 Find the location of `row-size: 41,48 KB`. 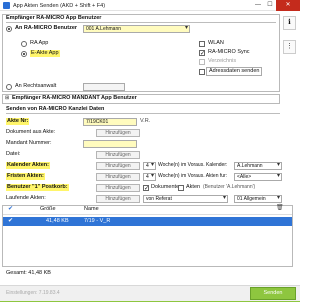

row-size: 41,48 KB is located at coordinates (57, 221).